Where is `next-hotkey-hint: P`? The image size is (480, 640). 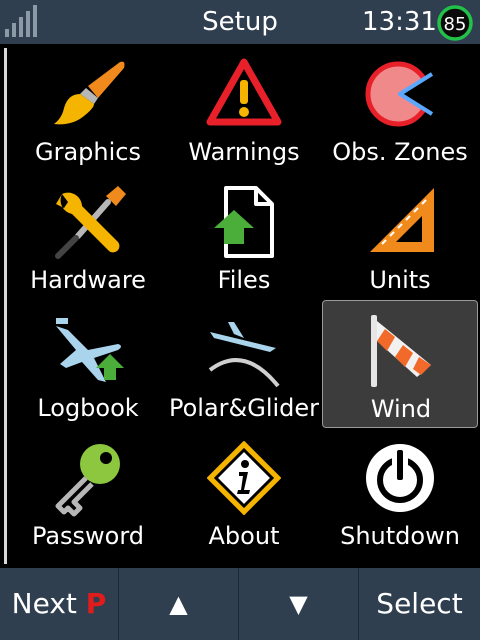
next-hotkey-hint: P is located at coordinates (96, 603).